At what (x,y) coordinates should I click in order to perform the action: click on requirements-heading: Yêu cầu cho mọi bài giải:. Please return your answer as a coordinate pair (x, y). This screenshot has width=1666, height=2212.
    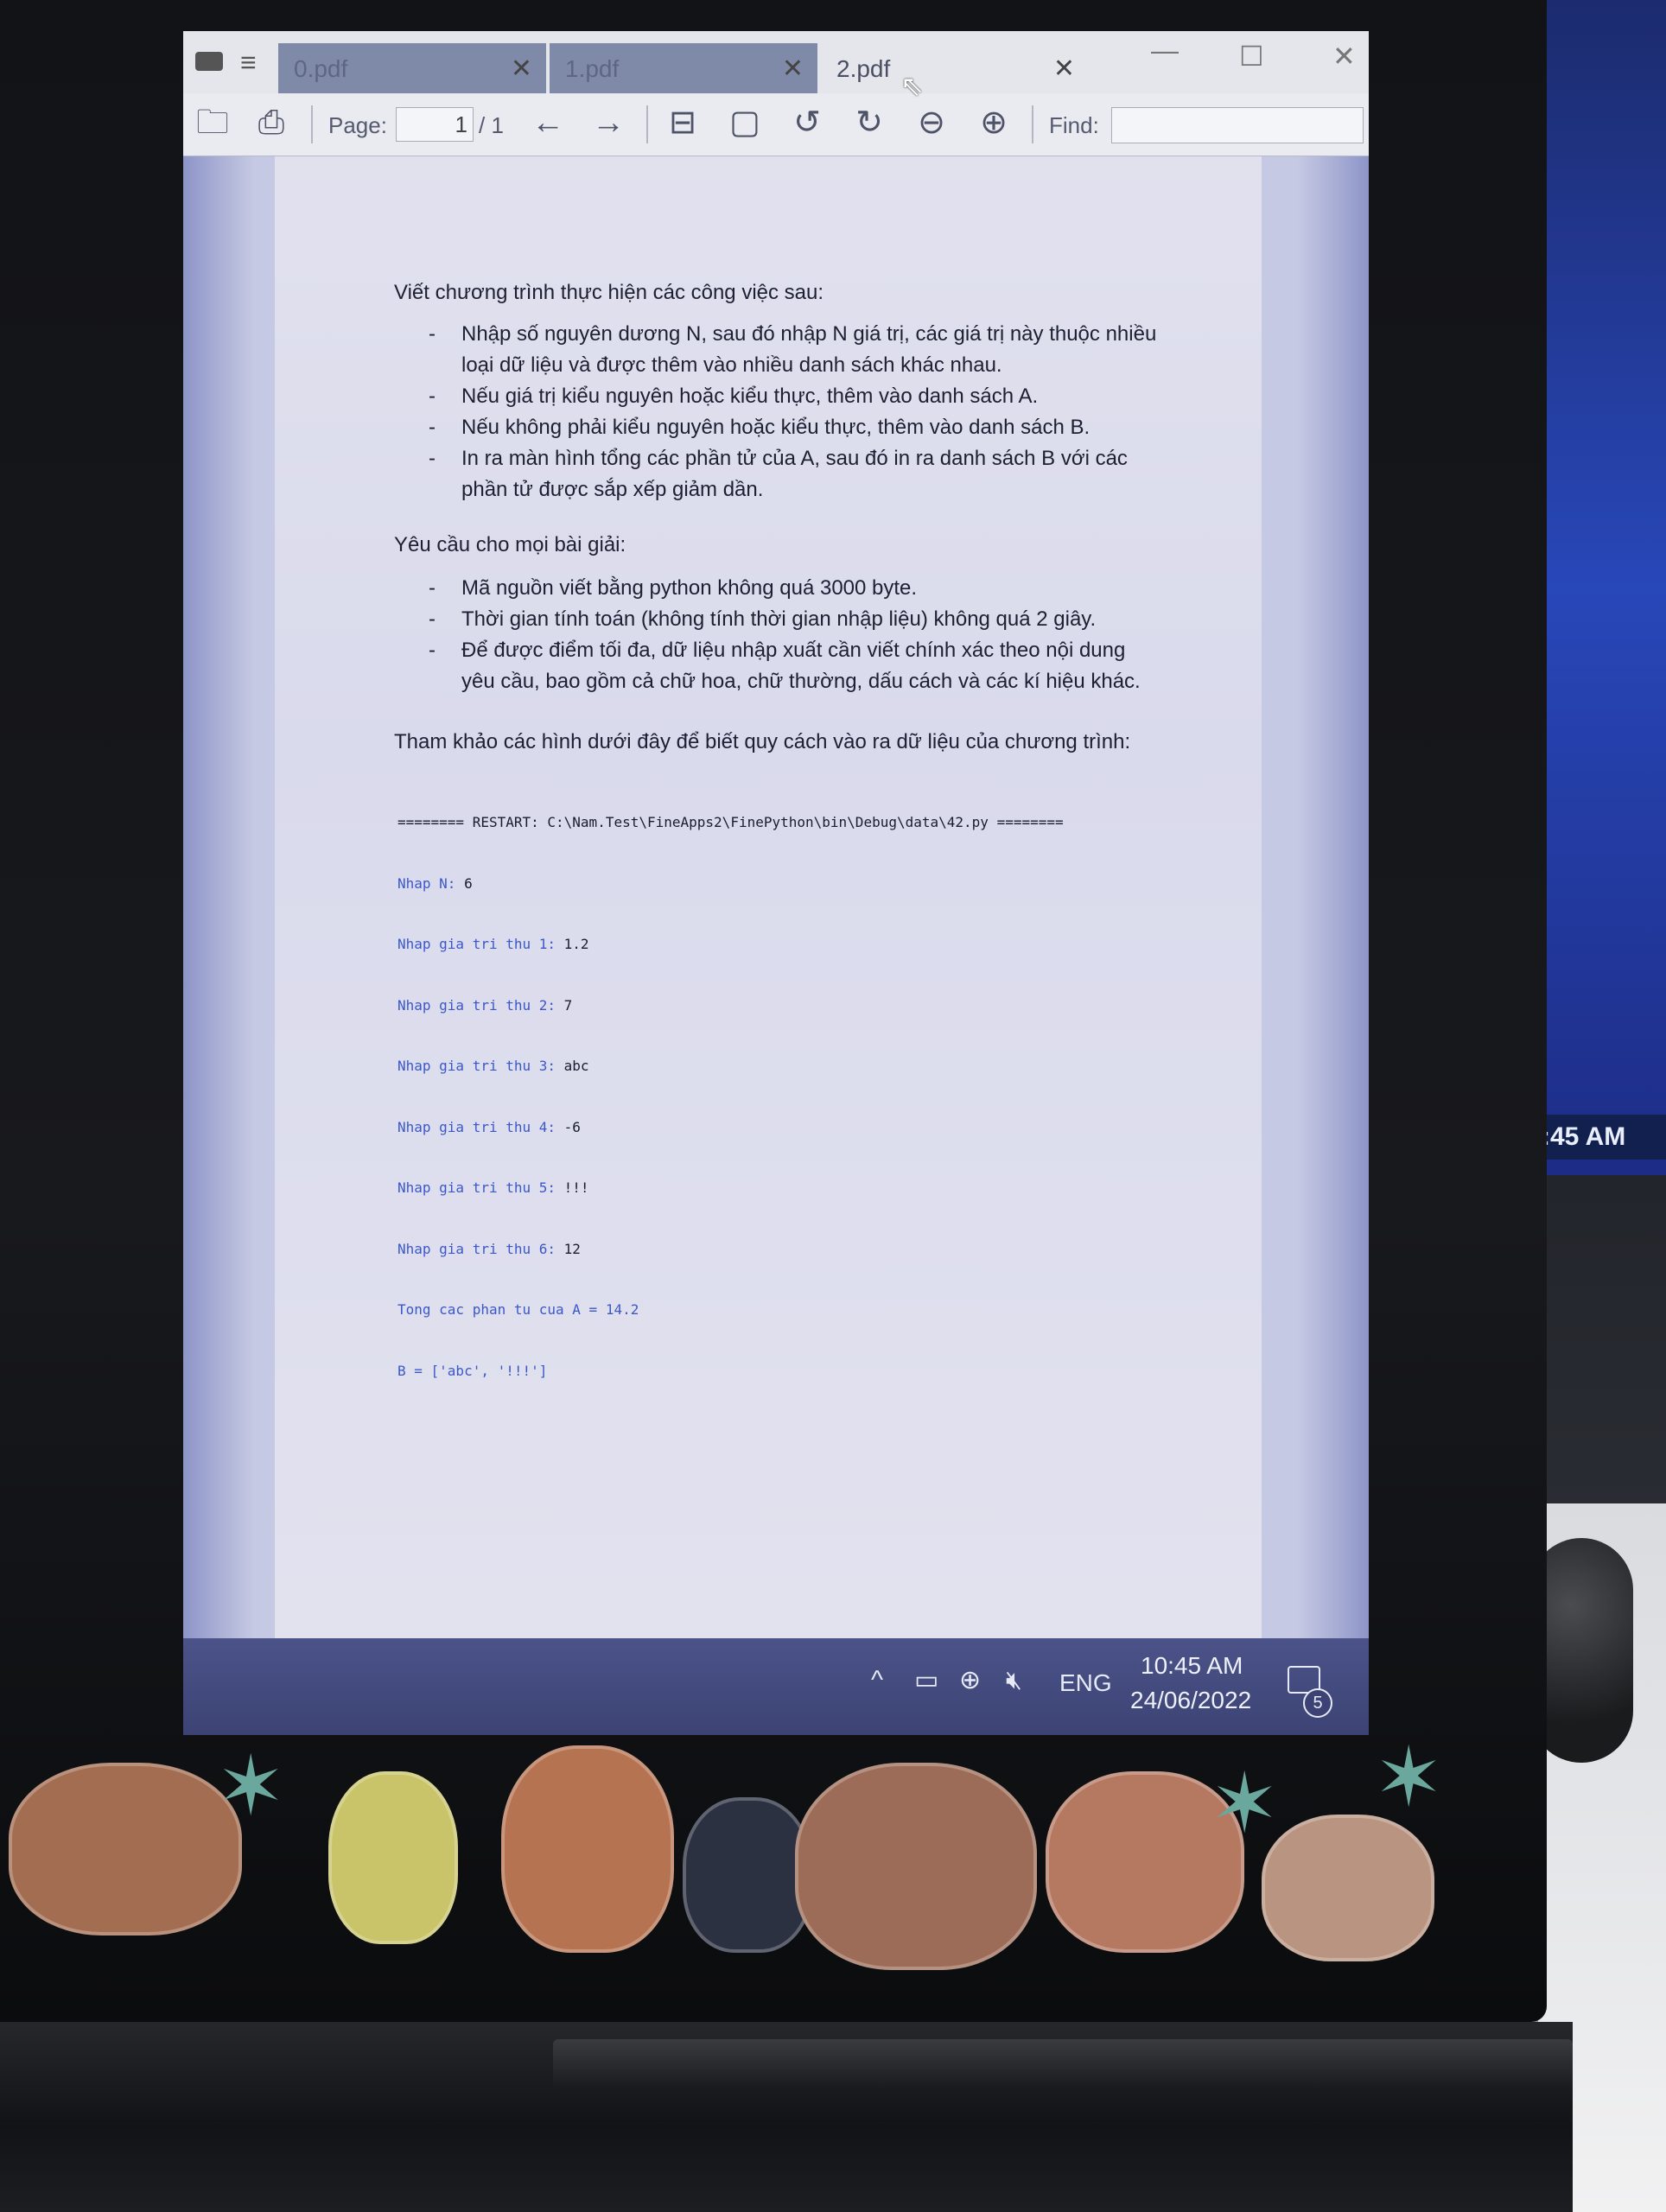
    Looking at the image, I should click on (510, 544).